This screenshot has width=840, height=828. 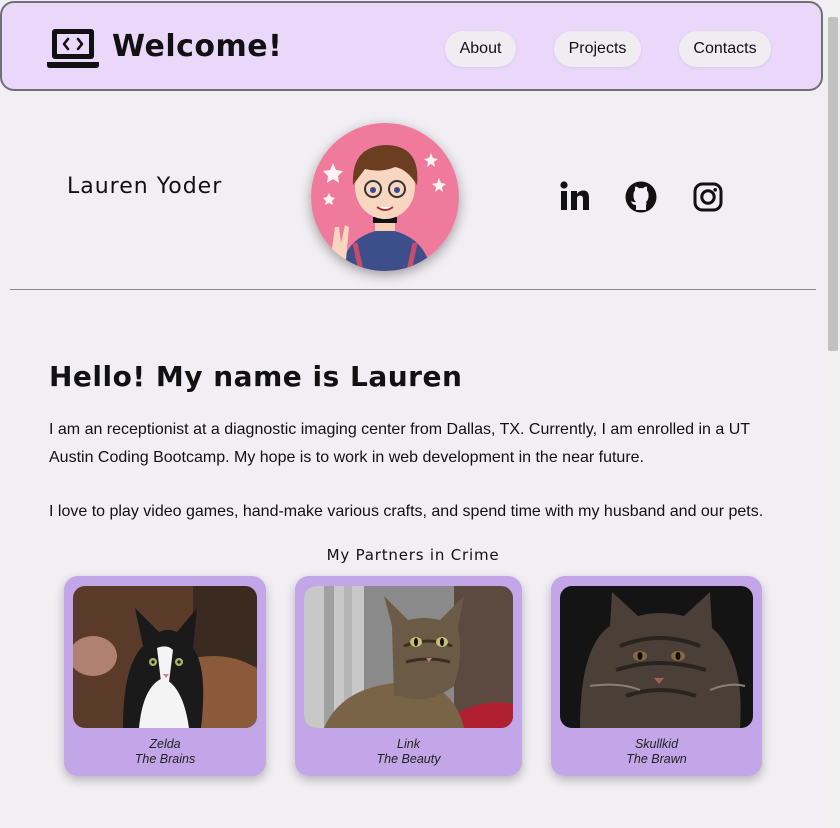 What do you see at coordinates (641, 197) in the screenshot?
I see `github-icon` at bounding box center [641, 197].